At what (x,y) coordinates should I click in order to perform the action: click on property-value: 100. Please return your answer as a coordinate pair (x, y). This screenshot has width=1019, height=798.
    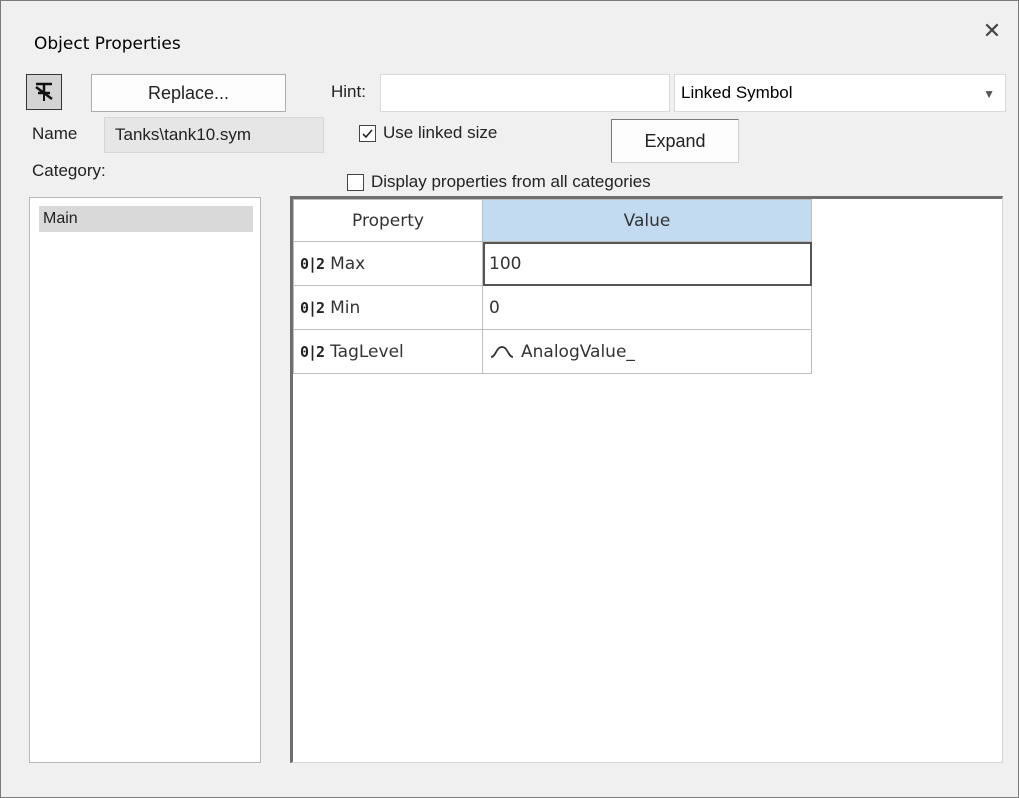
    Looking at the image, I should click on (505, 264).